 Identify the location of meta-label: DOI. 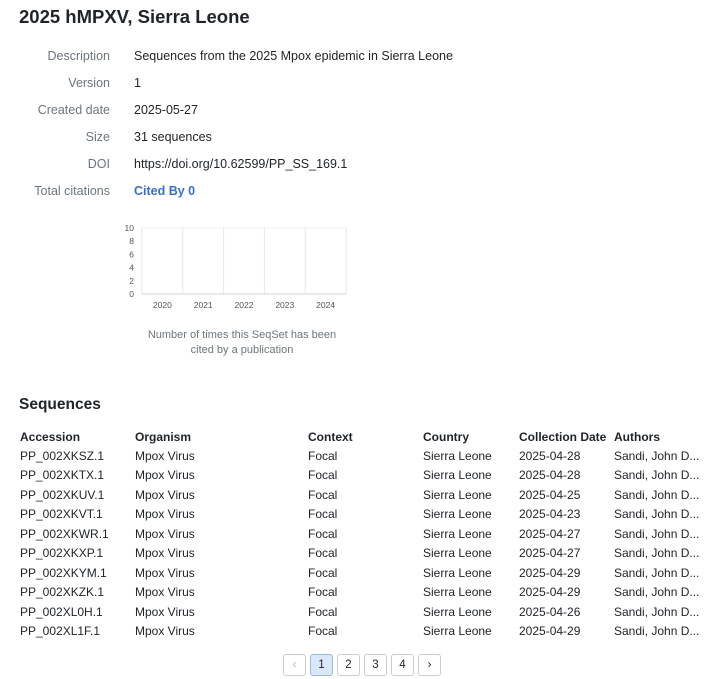
(98, 164).